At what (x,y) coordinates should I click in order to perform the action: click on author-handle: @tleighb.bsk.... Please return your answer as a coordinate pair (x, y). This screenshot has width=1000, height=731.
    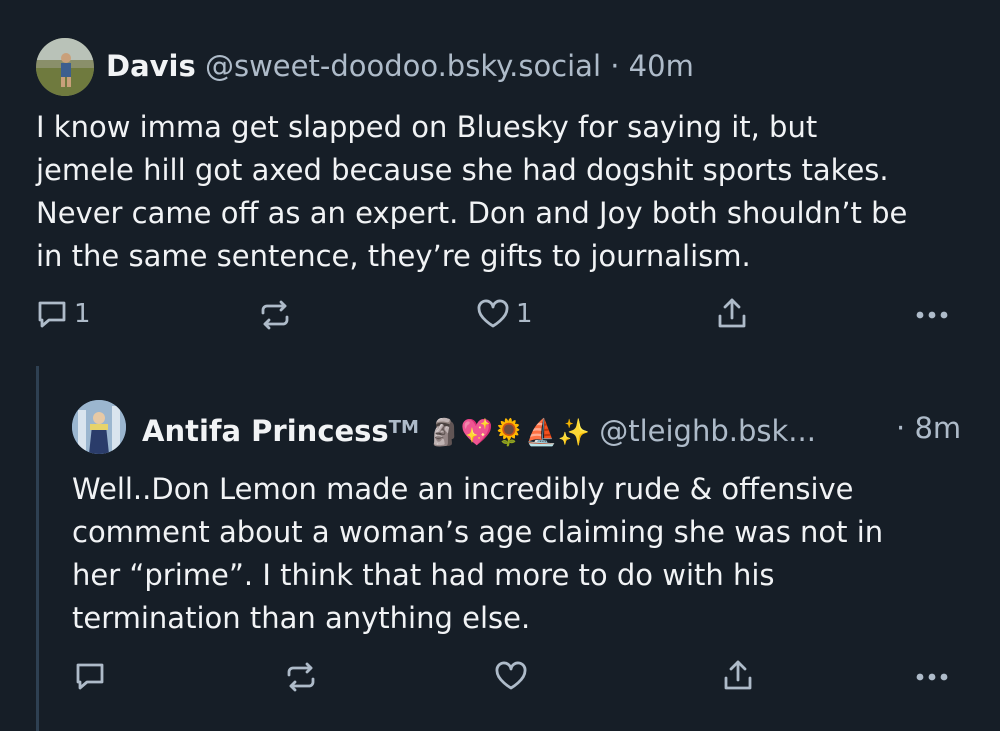
    Looking at the image, I should click on (707, 431).